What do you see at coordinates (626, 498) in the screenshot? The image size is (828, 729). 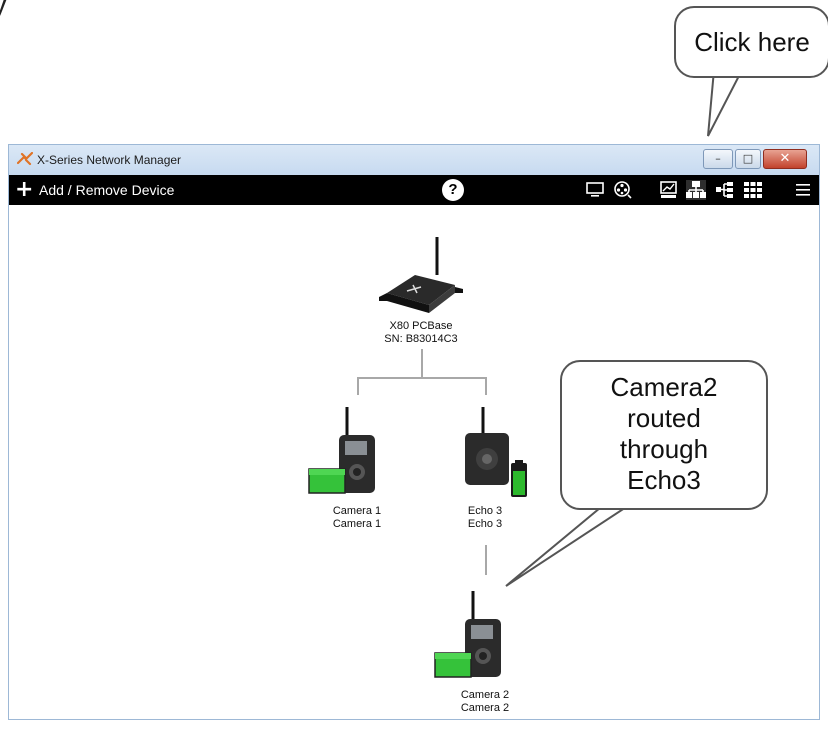 I see `callout-routing-joint` at bounding box center [626, 498].